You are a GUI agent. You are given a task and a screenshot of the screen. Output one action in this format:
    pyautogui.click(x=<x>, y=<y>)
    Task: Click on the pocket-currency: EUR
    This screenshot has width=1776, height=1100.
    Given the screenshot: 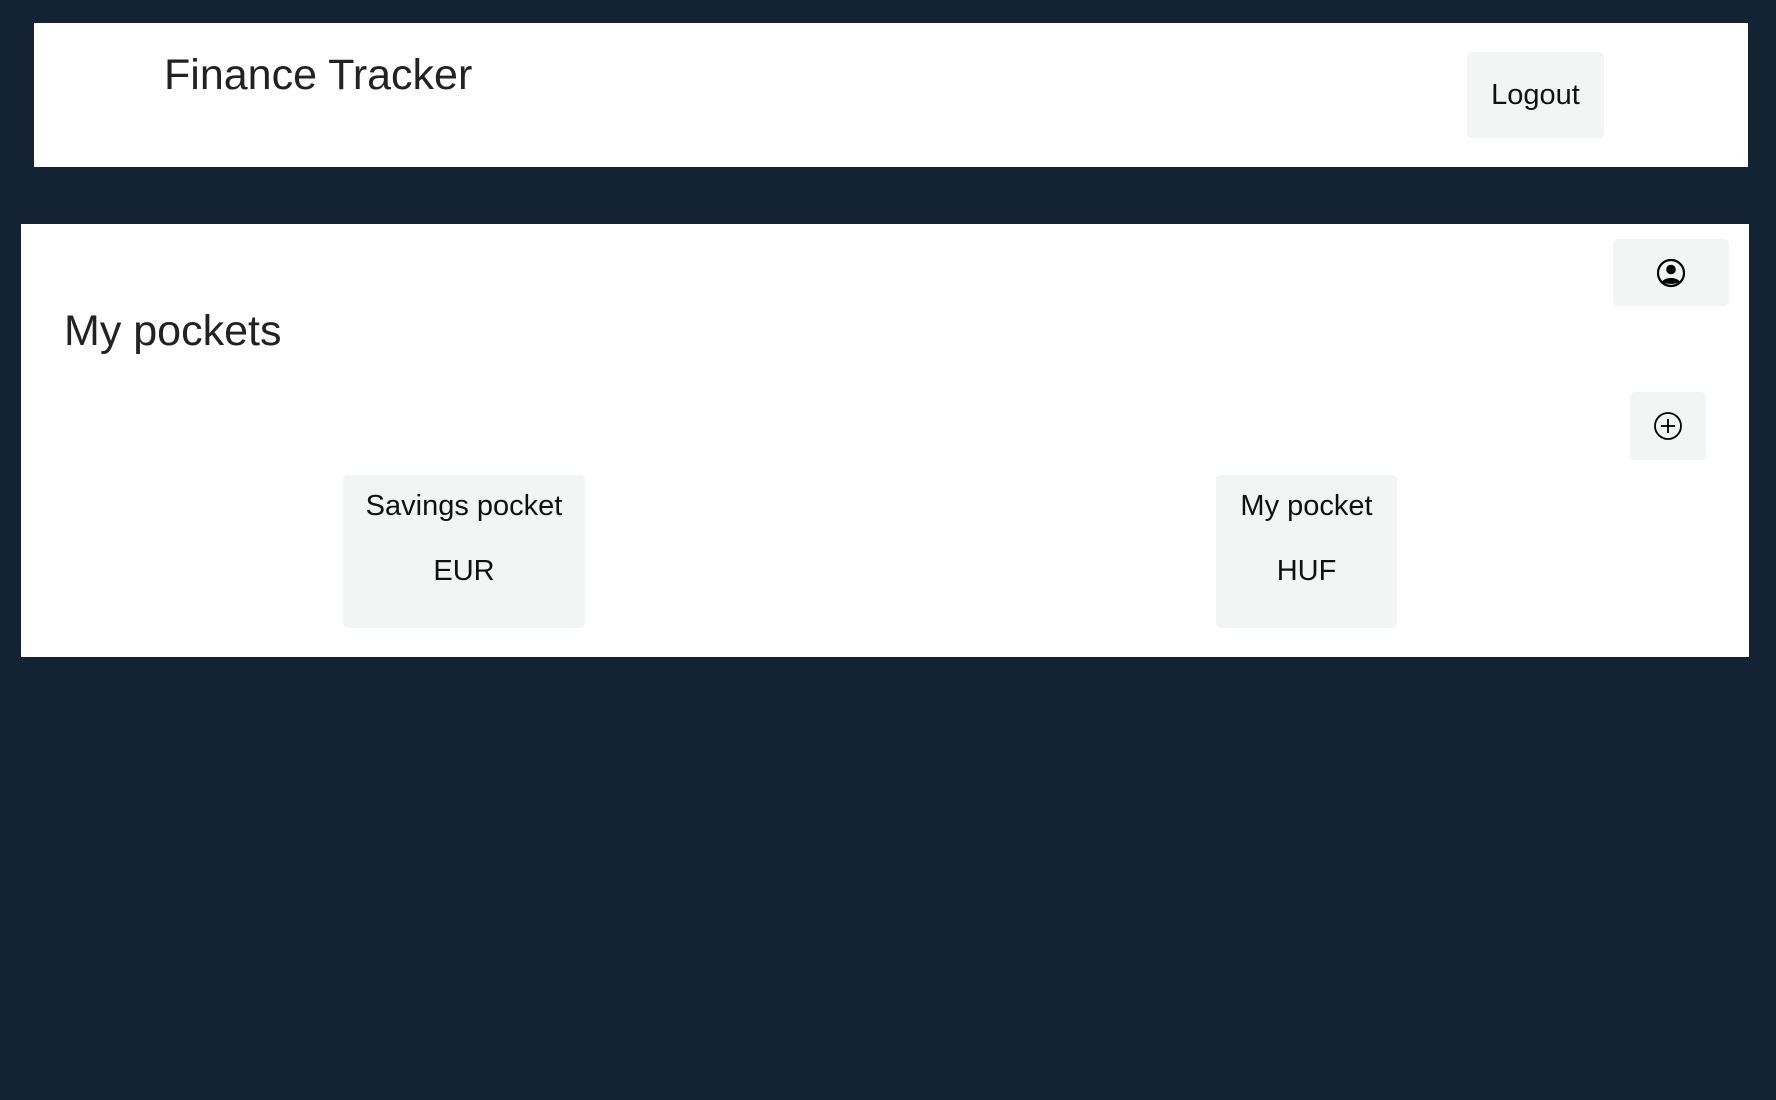 What is the action you would take?
    pyautogui.click(x=464, y=570)
    